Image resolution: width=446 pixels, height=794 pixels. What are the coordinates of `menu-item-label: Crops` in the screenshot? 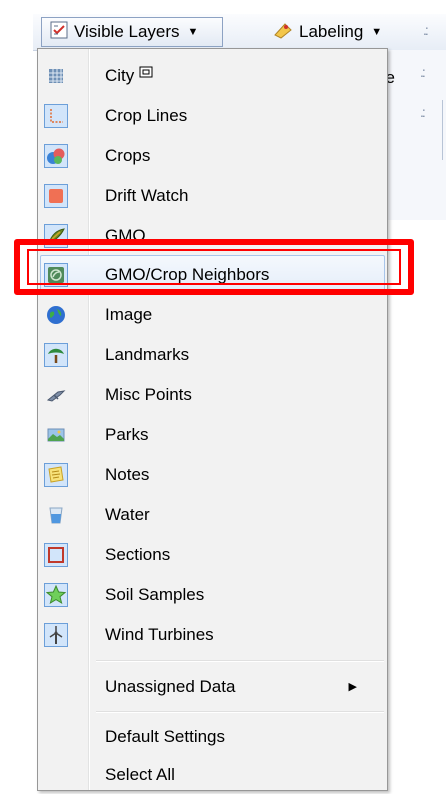 It's located at (128, 155).